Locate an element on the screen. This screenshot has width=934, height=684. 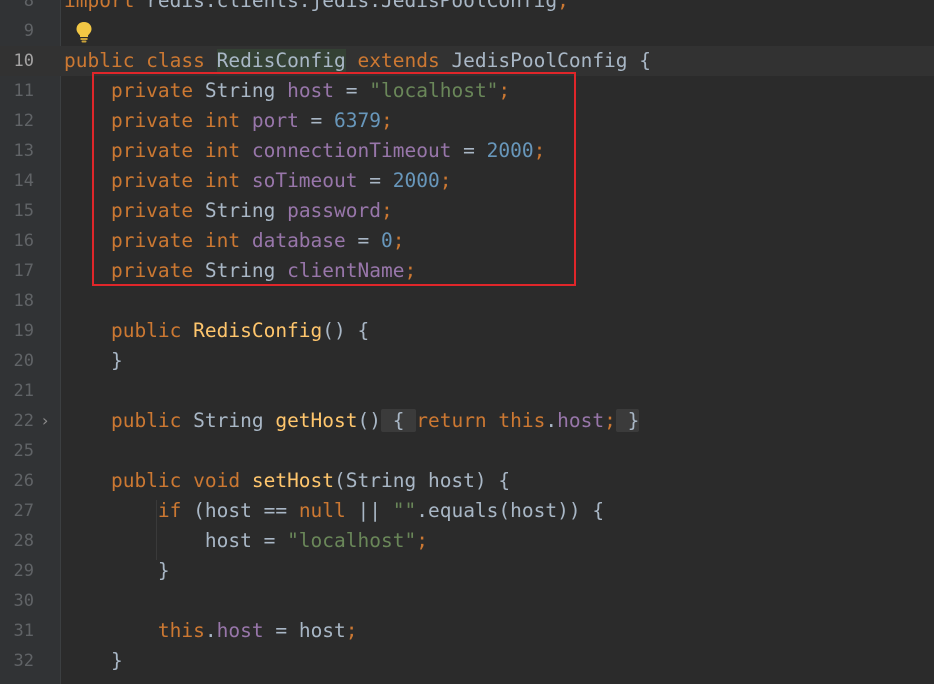
code-token: = host is located at coordinates (304, 630).